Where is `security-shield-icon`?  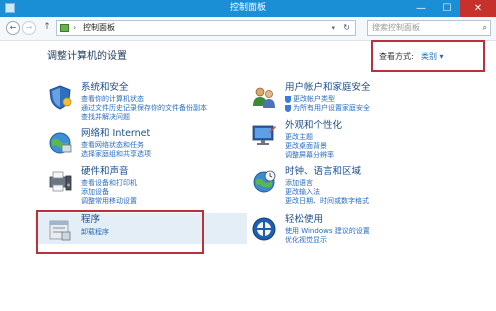
security-shield-icon is located at coordinates (60, 97).